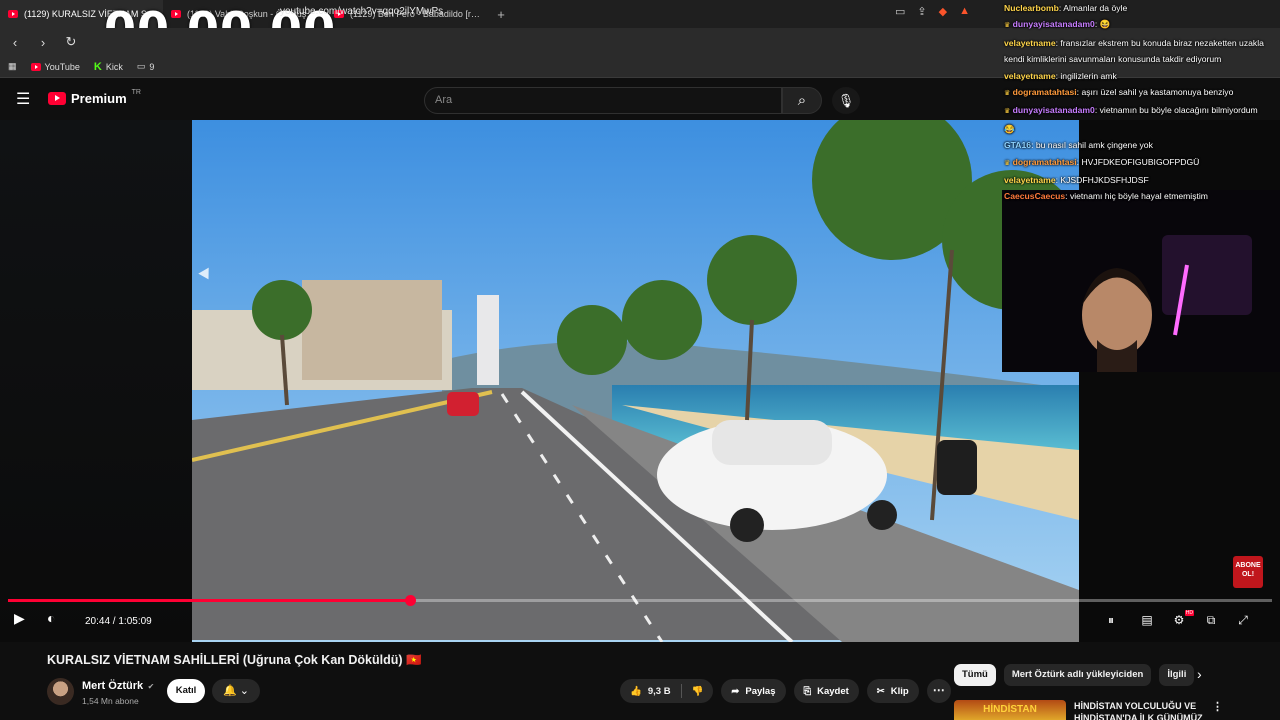  I want to click on join-button: Katıl, so click(186, 691).